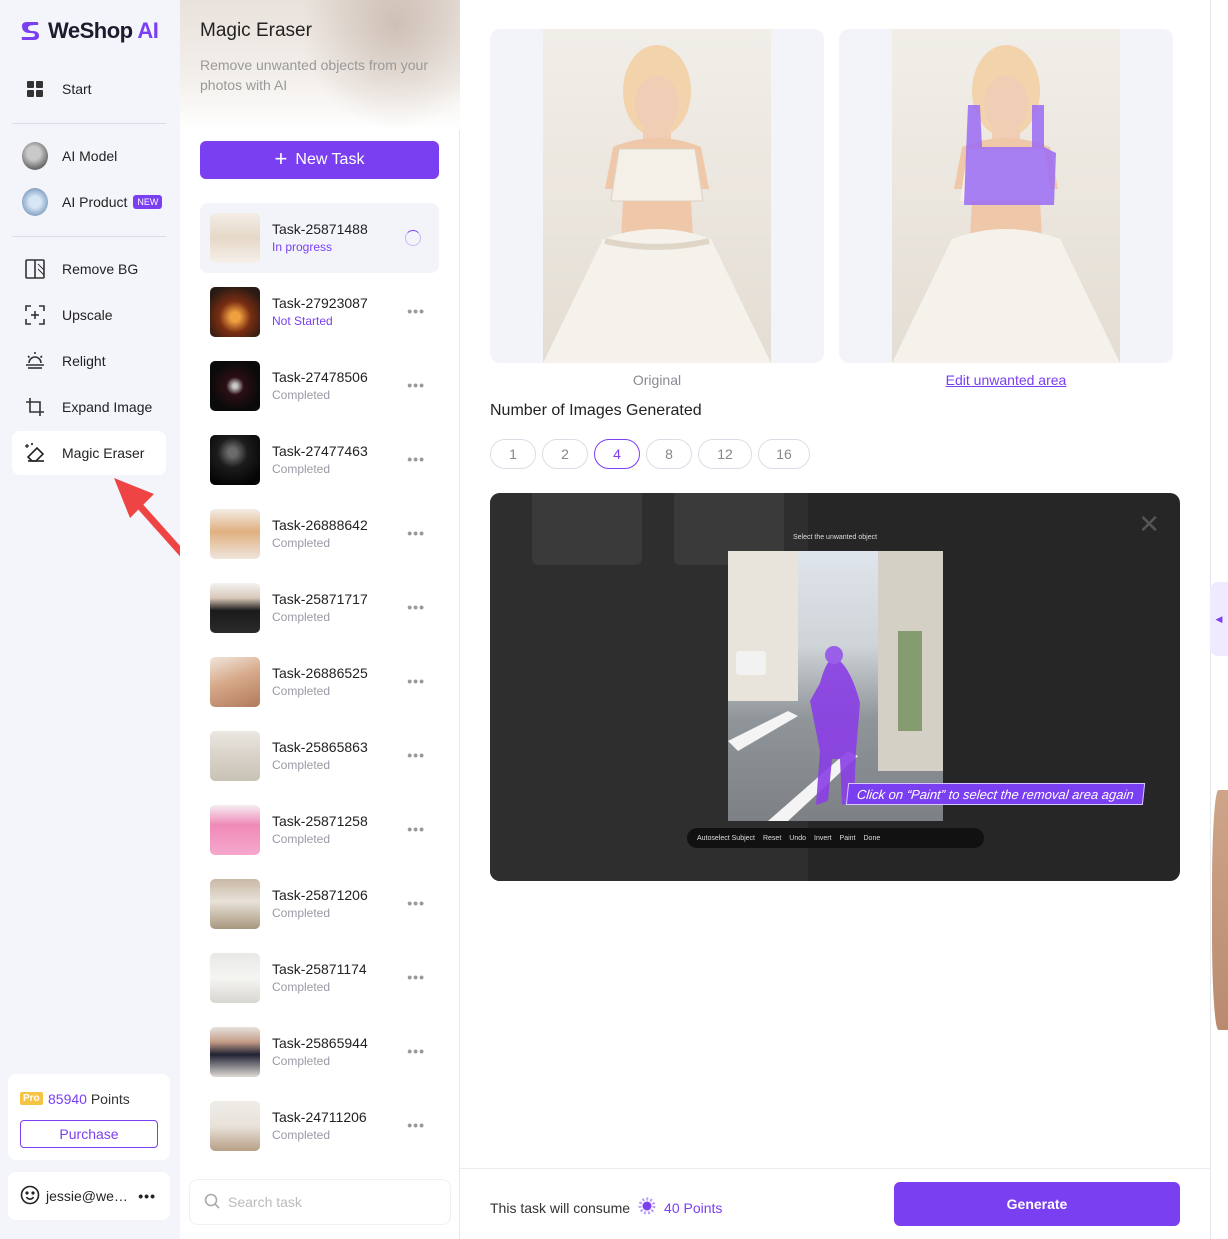 This screenshot has height=1239, width=1228. I want to click on plus-icon: +, so click(281, 158).